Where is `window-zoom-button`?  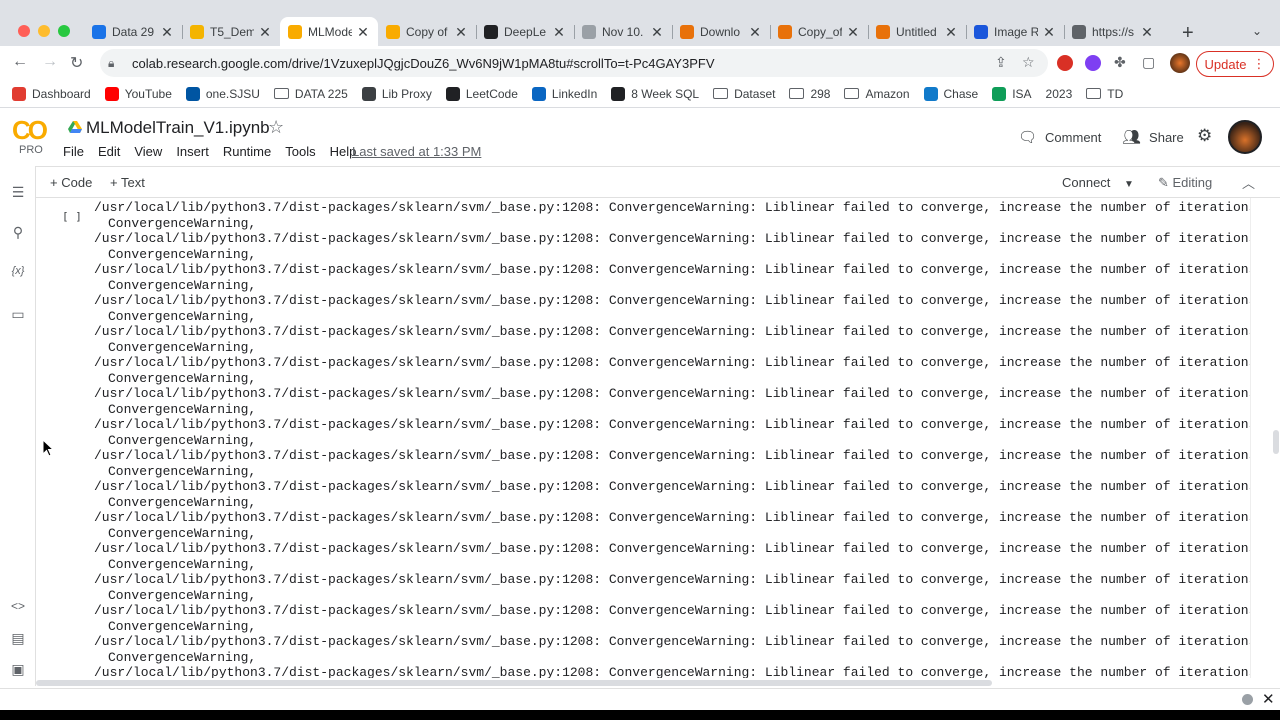
window-zoom-button is located at coordinates (64, 31).